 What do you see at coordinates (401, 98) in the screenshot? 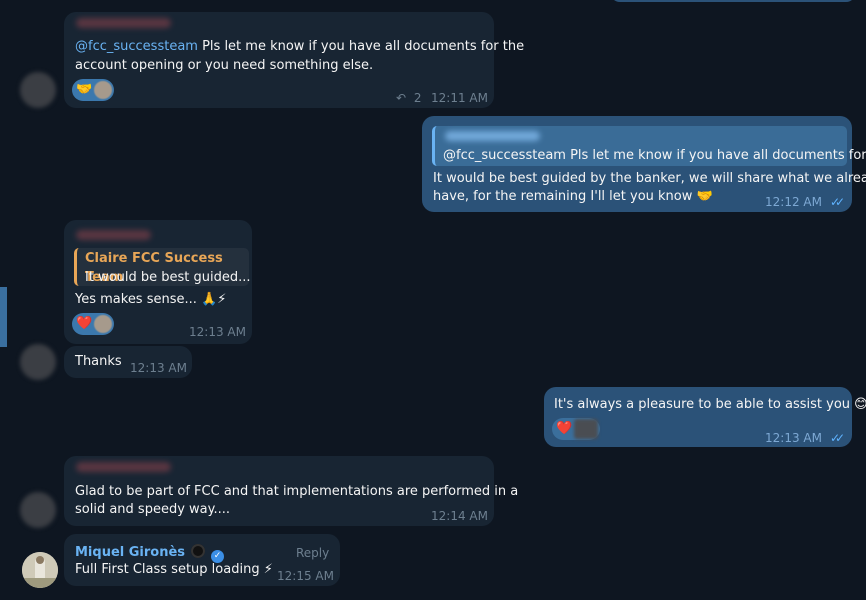
I see `reply-arrow-icon: ↶` at bounding box center [401, 98].